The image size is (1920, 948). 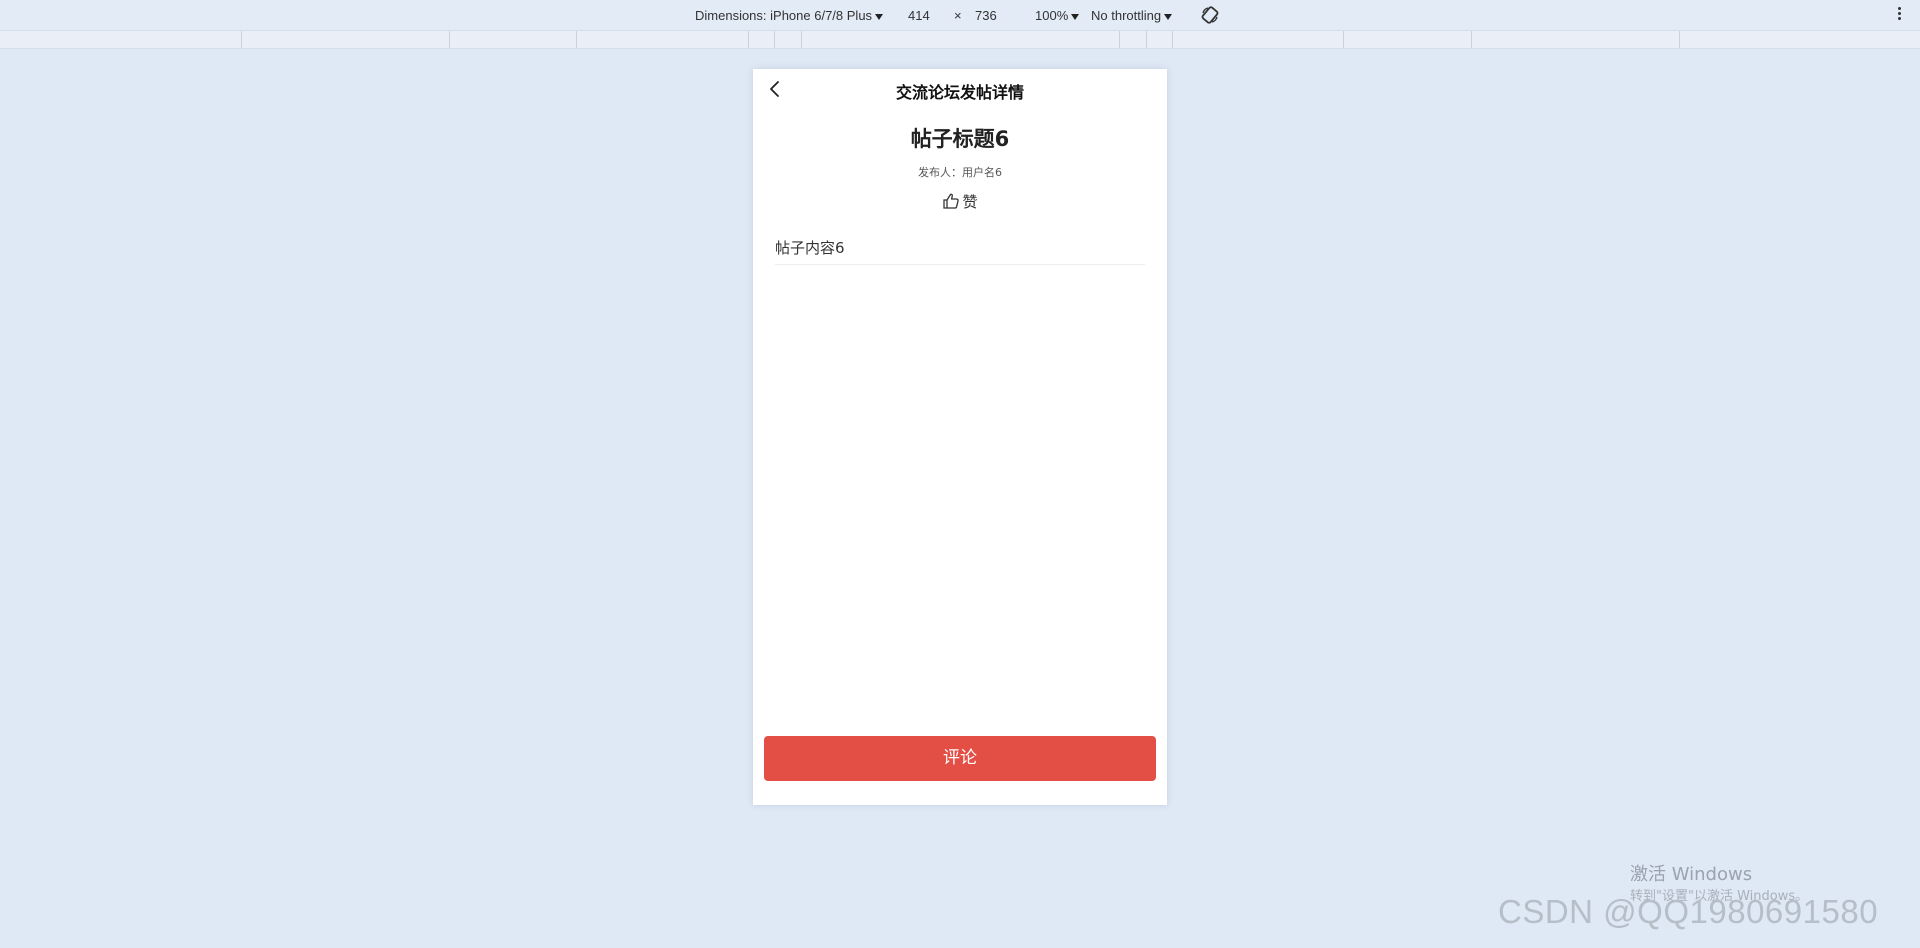 I want to click on height-input: 736, so click(x=986, y=15).